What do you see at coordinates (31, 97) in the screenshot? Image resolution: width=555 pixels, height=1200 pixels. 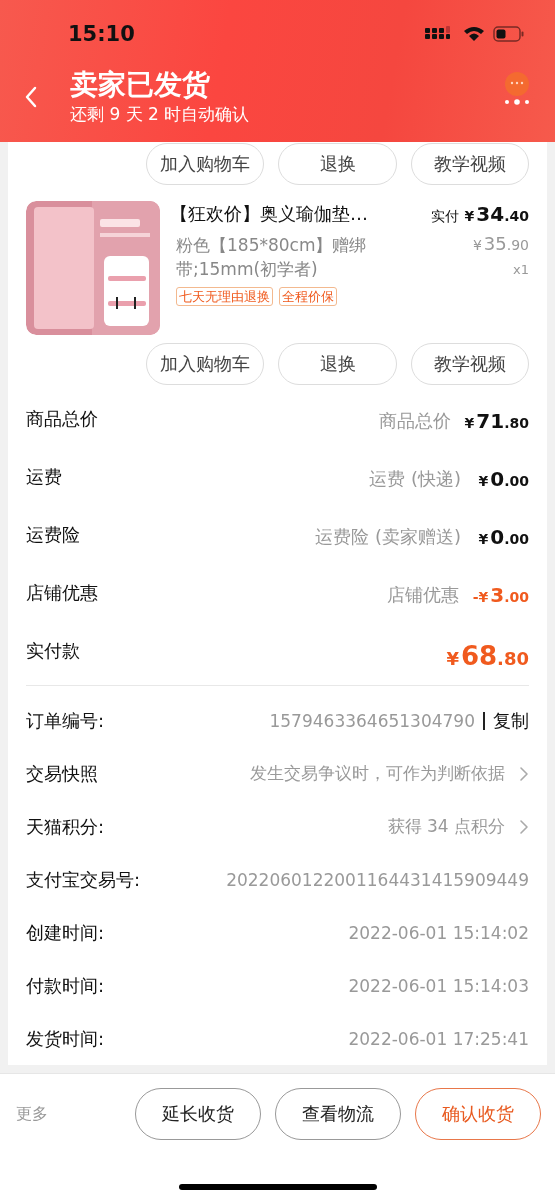 I see `back-icon` at bounding box center [31, 97].